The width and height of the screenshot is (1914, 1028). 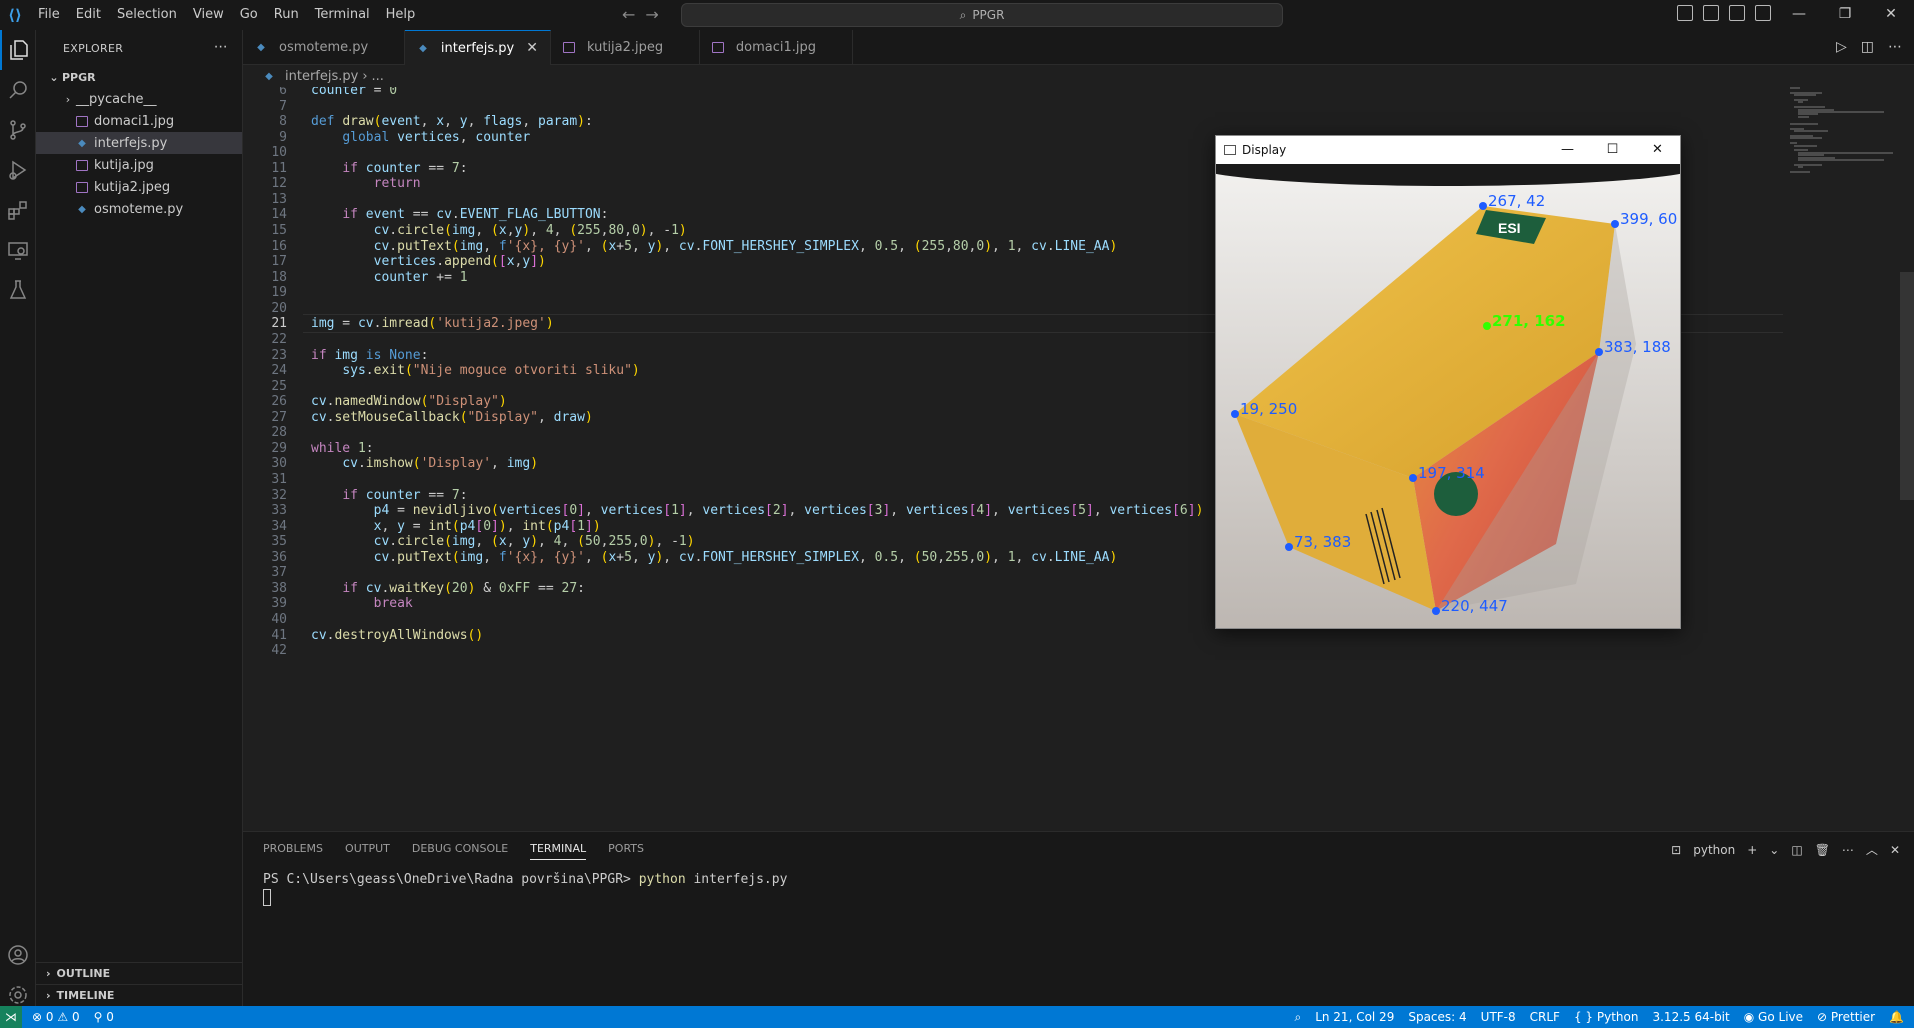 I want to click on timeline-section: › TIMELINE, so click(x=139, y=995).